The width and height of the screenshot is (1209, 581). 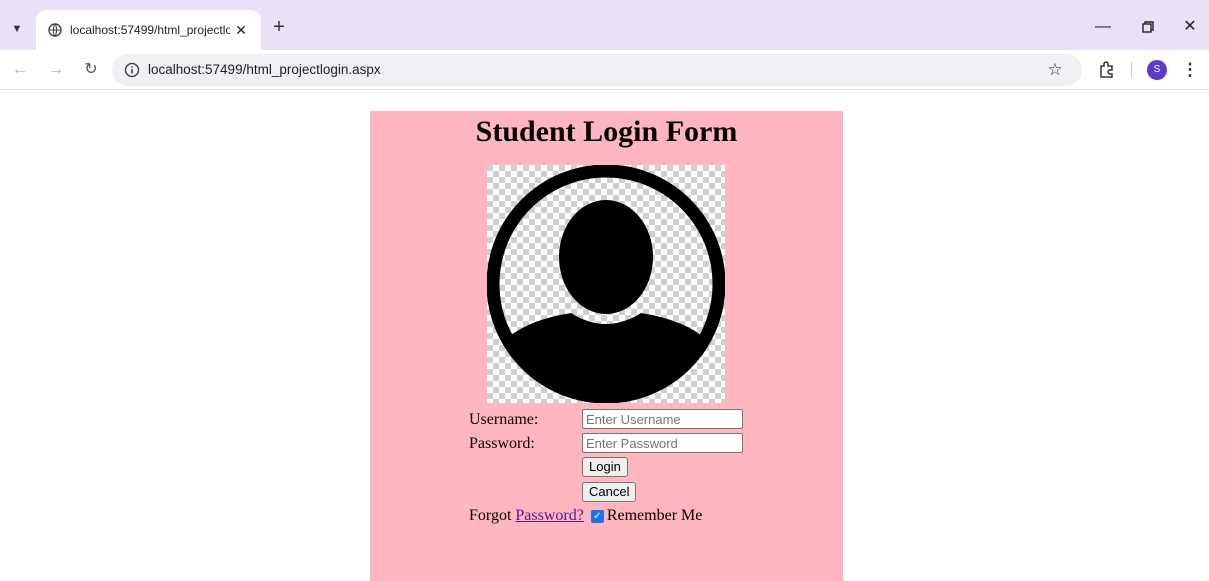 I want to click on close-tab-icon: ✕, so click(x=241, y=30).